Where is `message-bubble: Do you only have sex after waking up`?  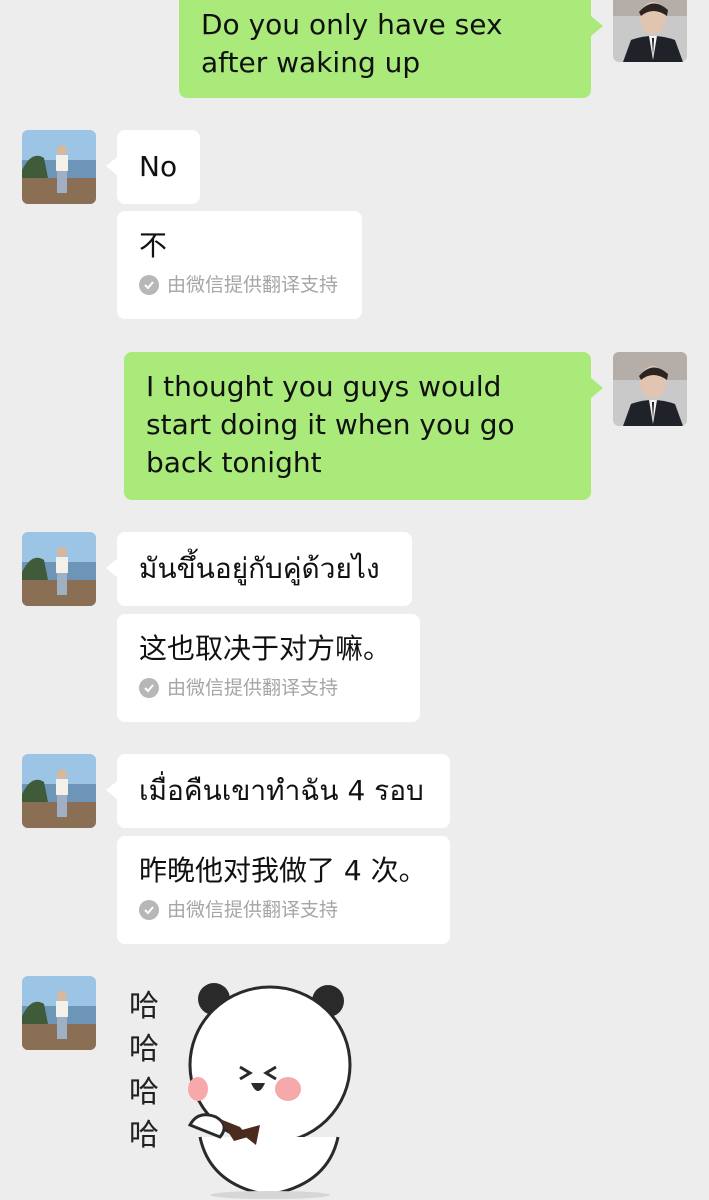 message-bubble: Do you only have sex after waking up is located at coordinates (385, 49).